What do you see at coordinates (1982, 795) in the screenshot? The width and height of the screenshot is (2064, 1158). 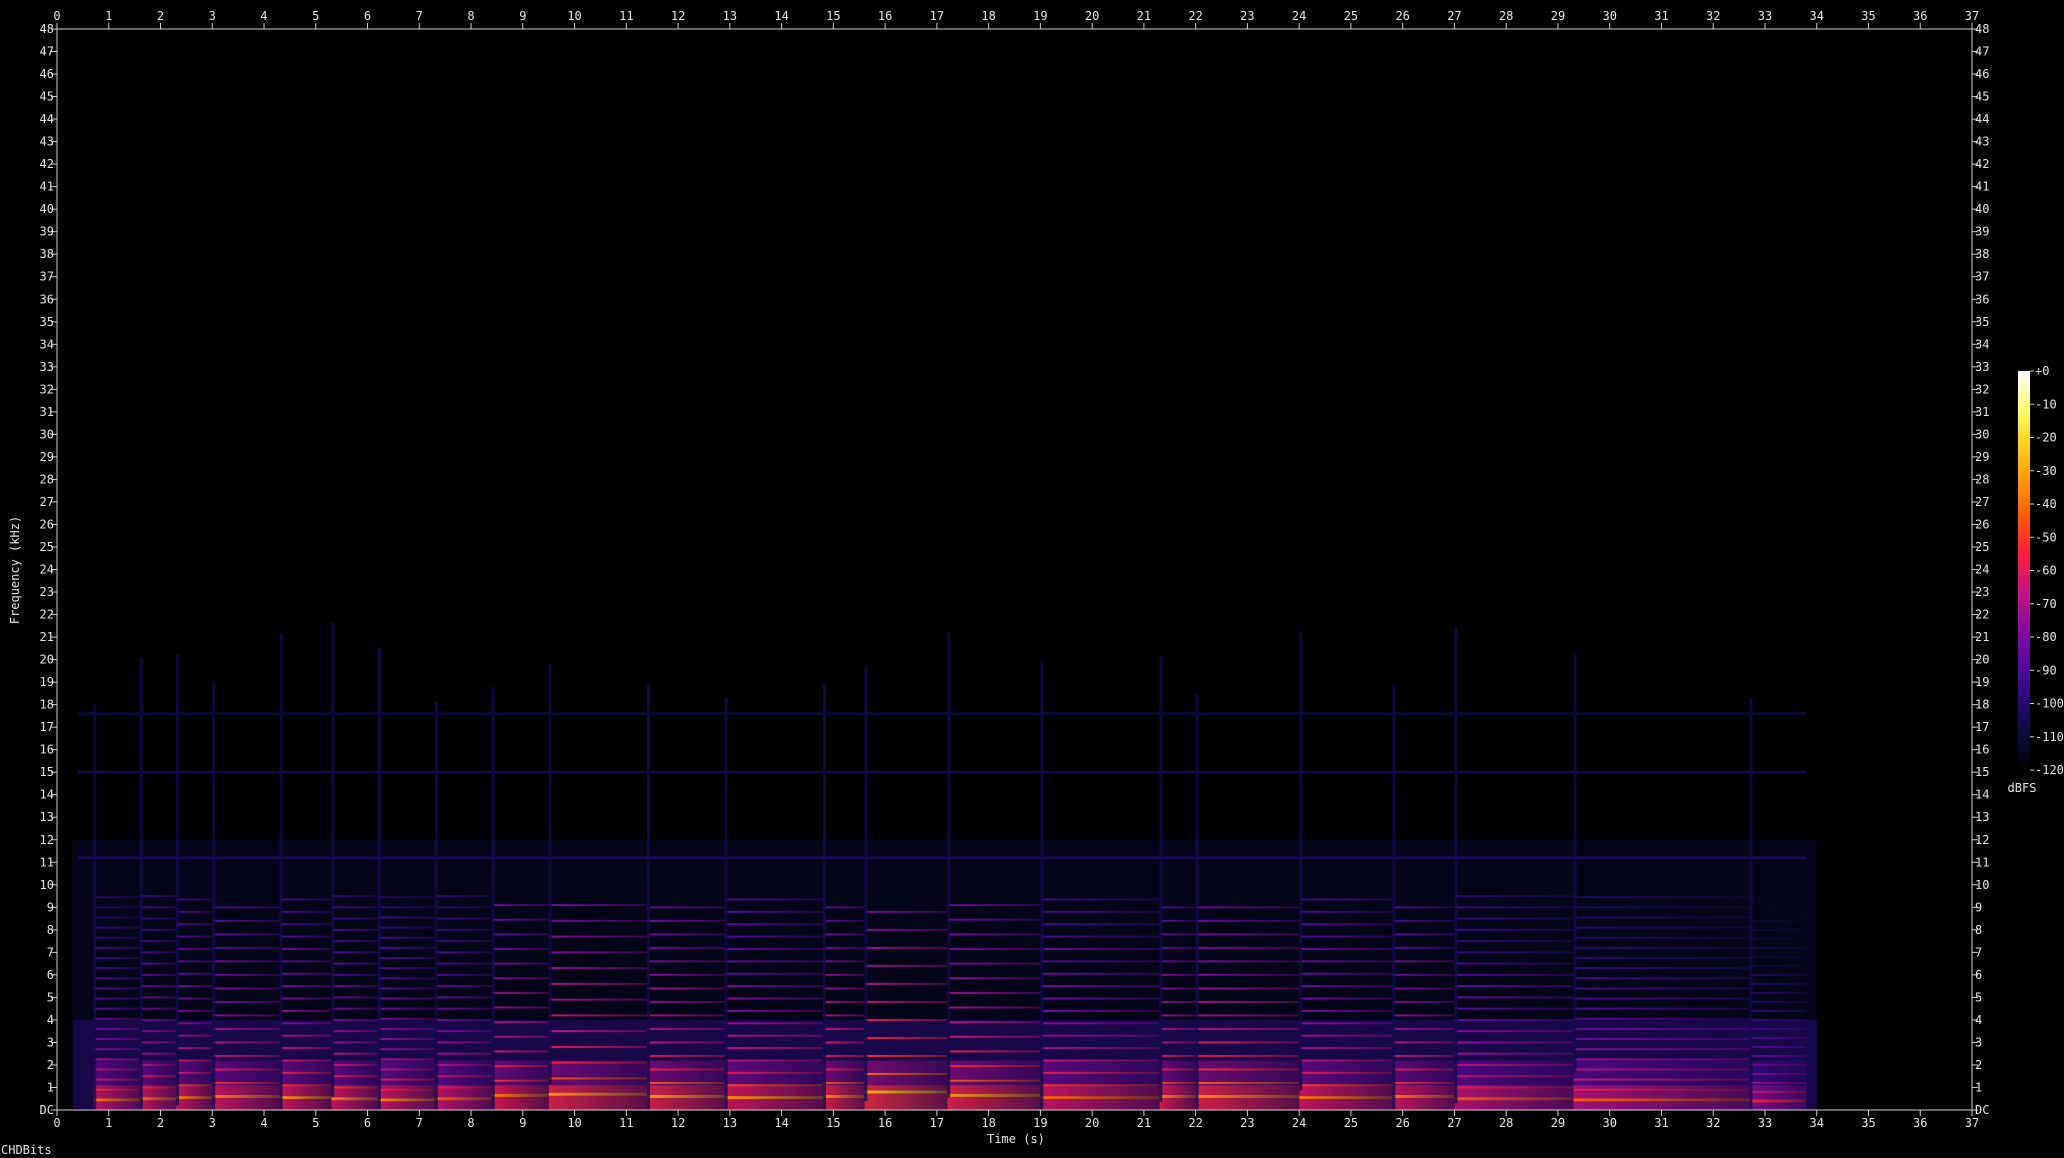 I see `y-tick-label-right: 14` at bounding box center [1982, 795].